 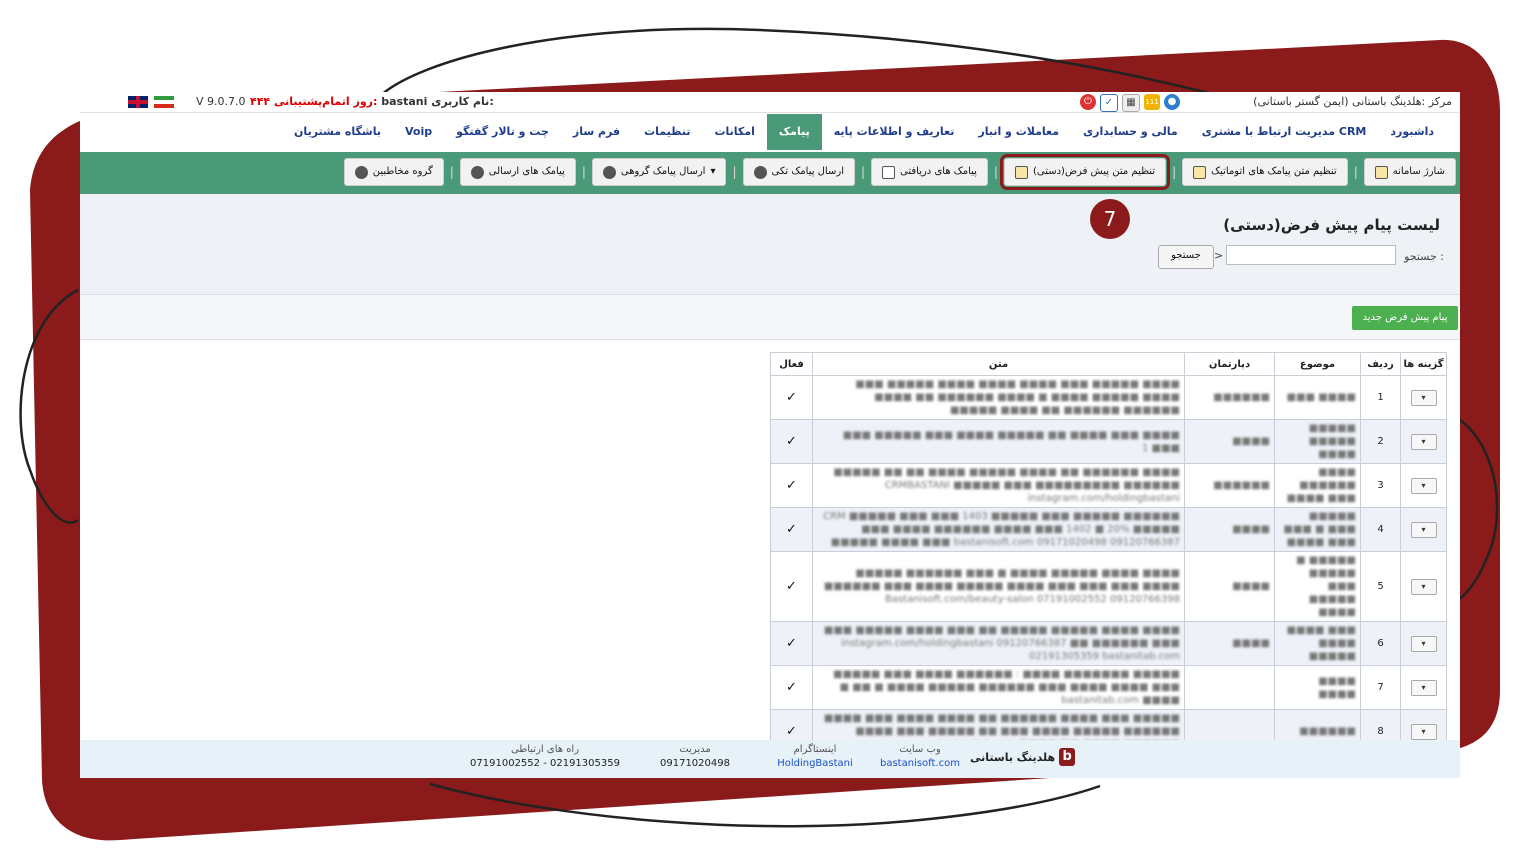 I want to click on row-number: 2, so click(x=1380, y=441).